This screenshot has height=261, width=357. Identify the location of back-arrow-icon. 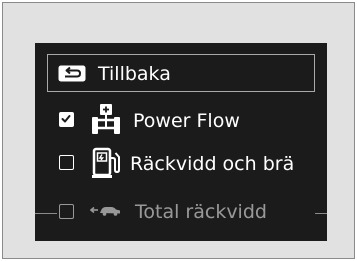
(72, 73).